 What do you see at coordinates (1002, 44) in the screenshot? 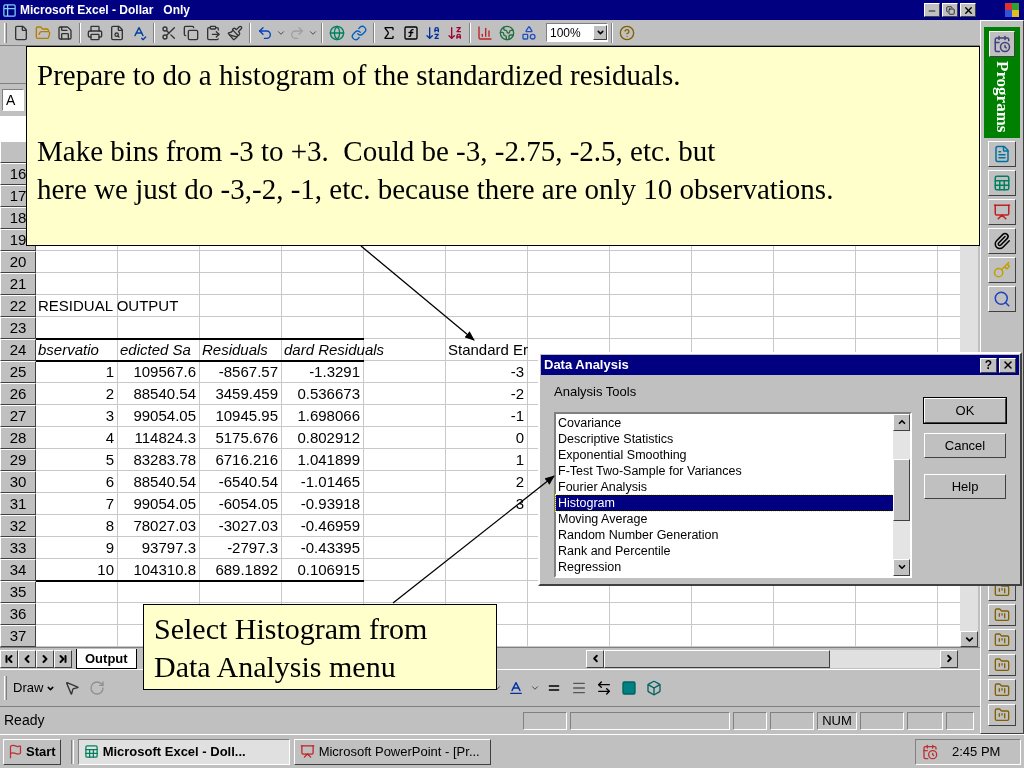
I see `calendar-button` at bounding box center [1002, 44].